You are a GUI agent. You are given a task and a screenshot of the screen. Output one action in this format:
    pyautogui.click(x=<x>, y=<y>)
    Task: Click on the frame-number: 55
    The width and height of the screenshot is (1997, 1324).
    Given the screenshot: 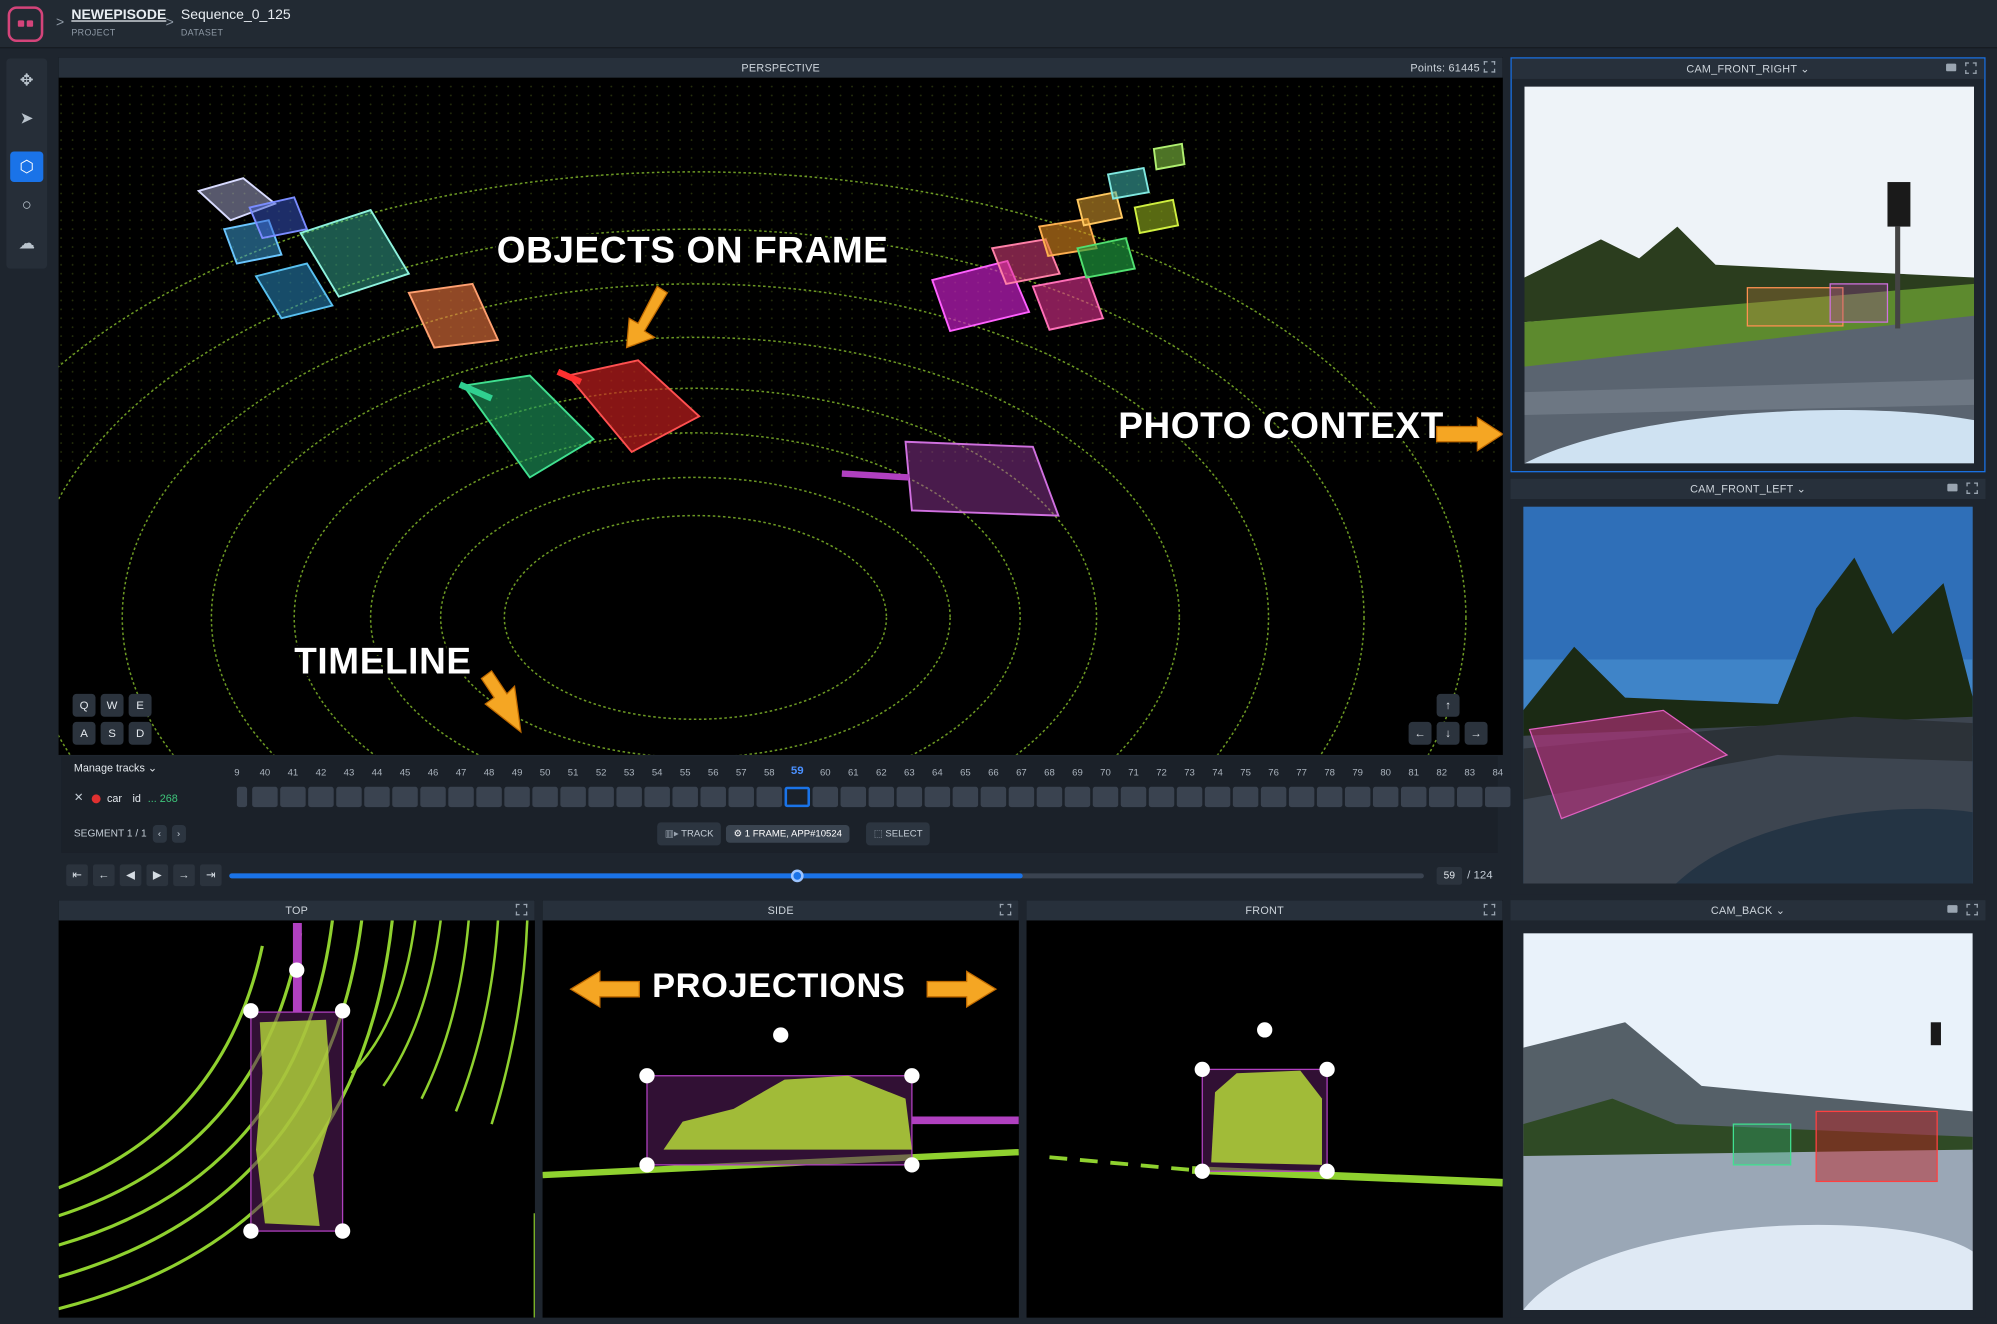 What is the action you would take?
    pyautogui.click(x=685, y=771)
    